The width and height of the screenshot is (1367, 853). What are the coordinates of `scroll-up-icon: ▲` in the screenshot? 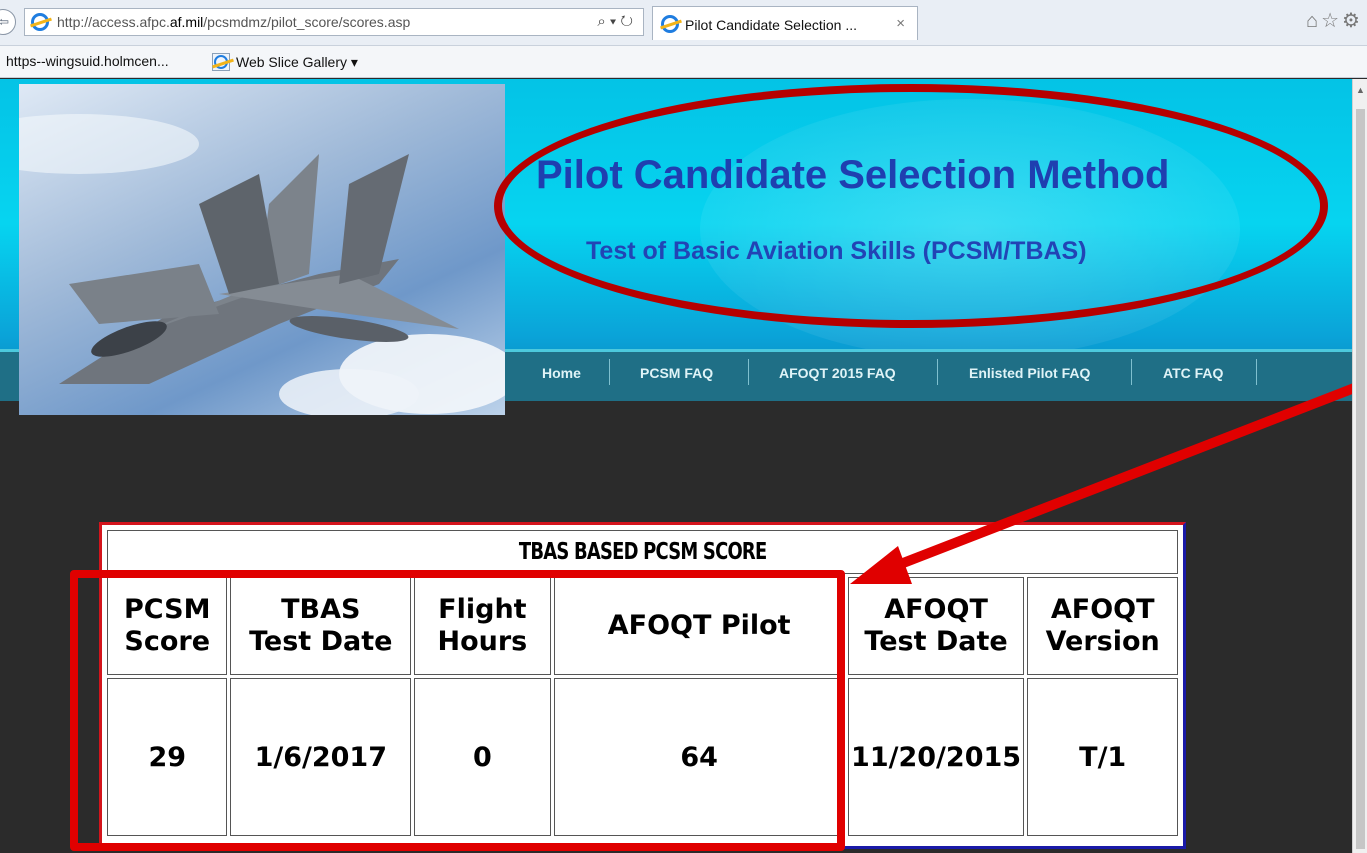 It's located at (1360, 90).